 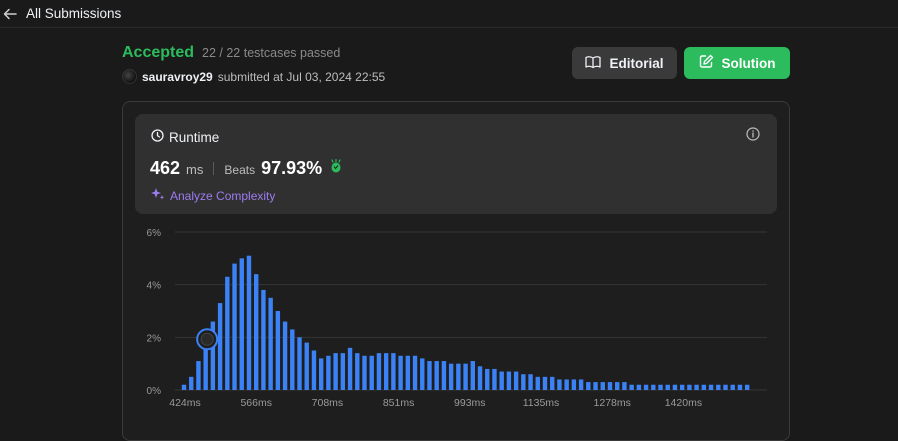 What do you see at coordinates (157, 137) in the screenshot?
I see `clock-icon` at bounding box center [157, 137].